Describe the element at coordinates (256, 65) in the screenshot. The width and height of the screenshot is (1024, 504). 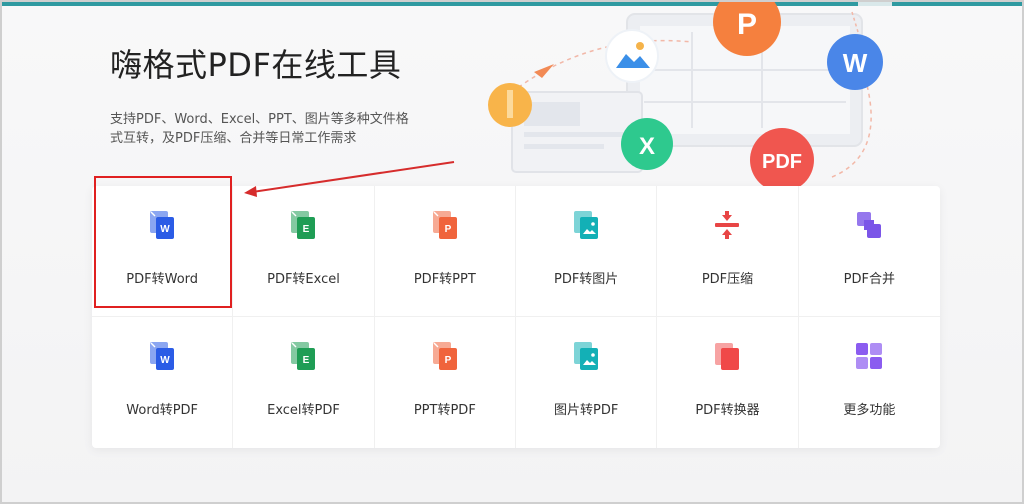
I see `page-title: 嗨格式PDF在线工具` at that location.